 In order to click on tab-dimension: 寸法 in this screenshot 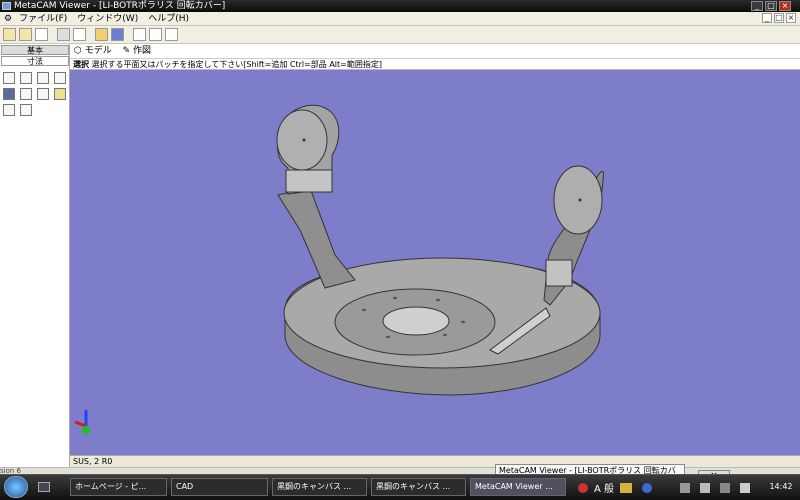, I will do `click(35, 61)`.